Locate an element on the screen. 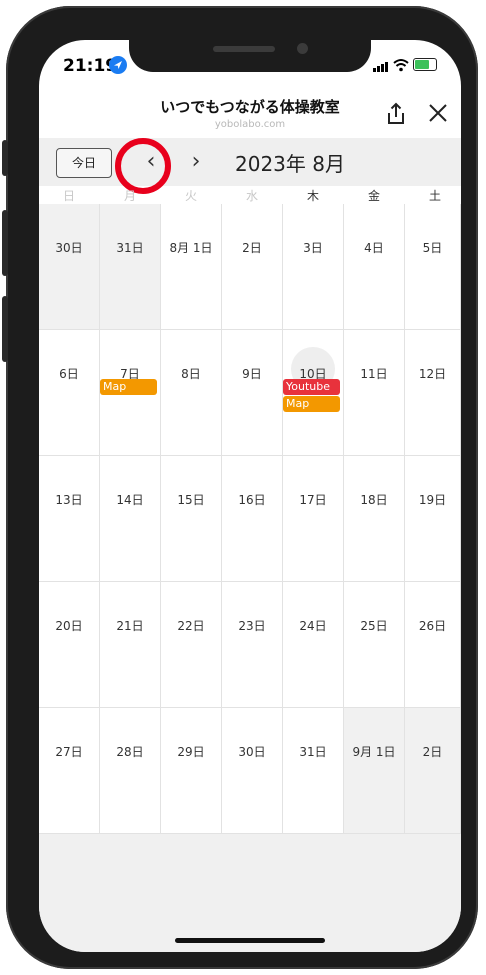 The height and width of the screenshot is (975, 486). cellular-signal-icon is located at coordinates (381, 67).